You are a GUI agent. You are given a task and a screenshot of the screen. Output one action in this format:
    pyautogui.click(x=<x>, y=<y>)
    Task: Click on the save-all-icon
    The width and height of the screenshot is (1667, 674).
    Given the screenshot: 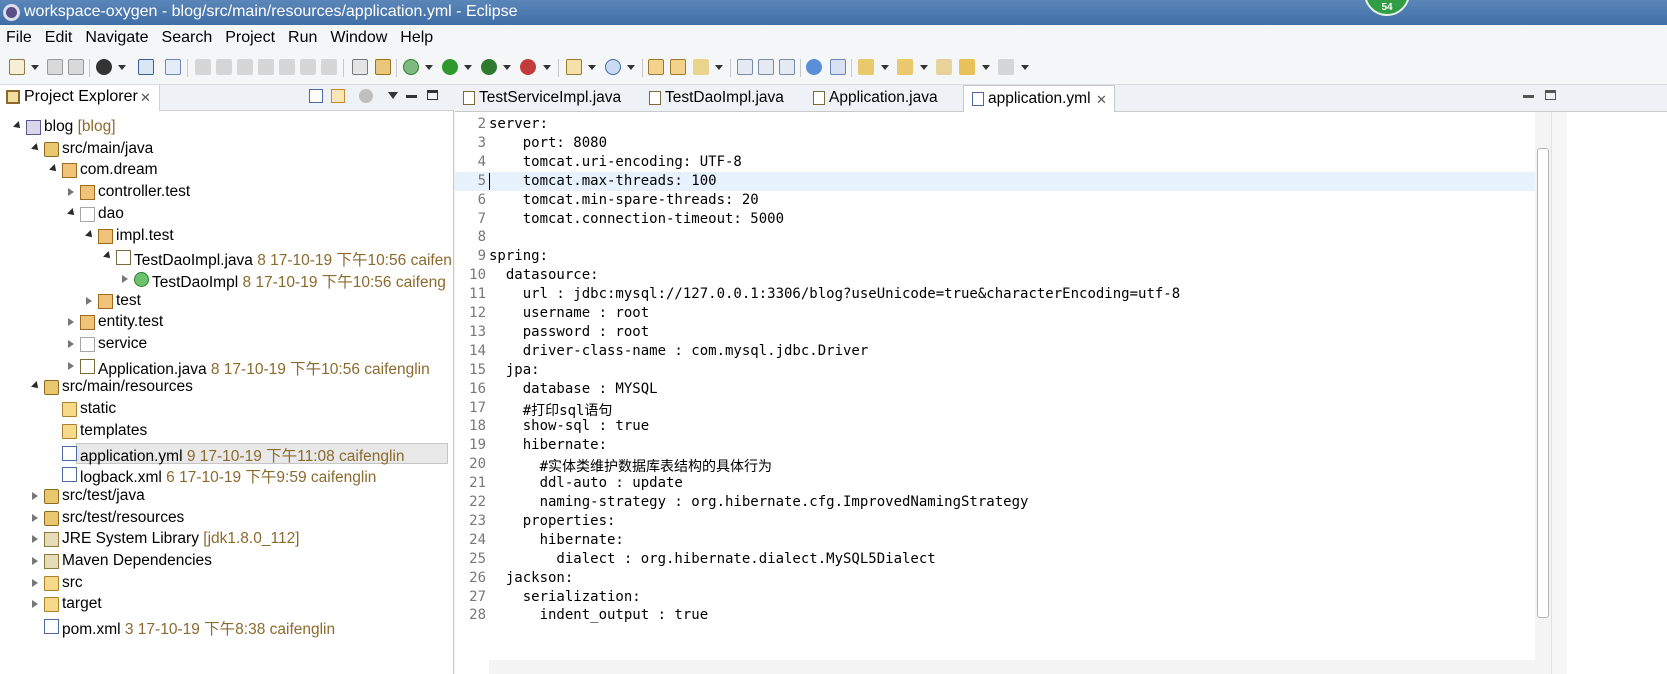 What is the action you would take?
    pyautogui.click(x=76, y=67)
    